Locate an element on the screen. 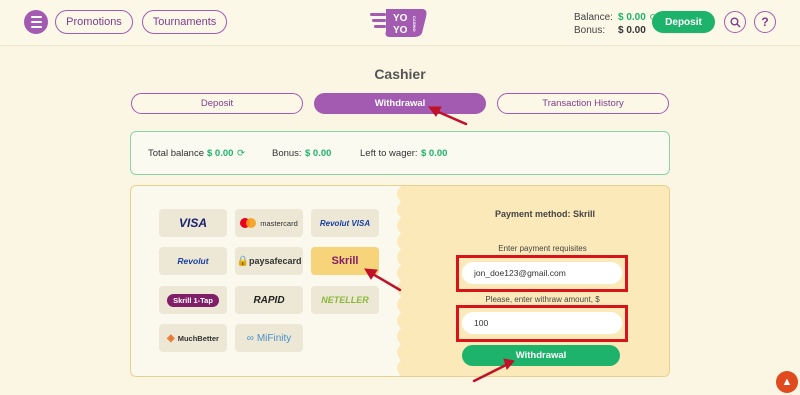  wager-label: Left to wager: is located at coordinates (389, 153).